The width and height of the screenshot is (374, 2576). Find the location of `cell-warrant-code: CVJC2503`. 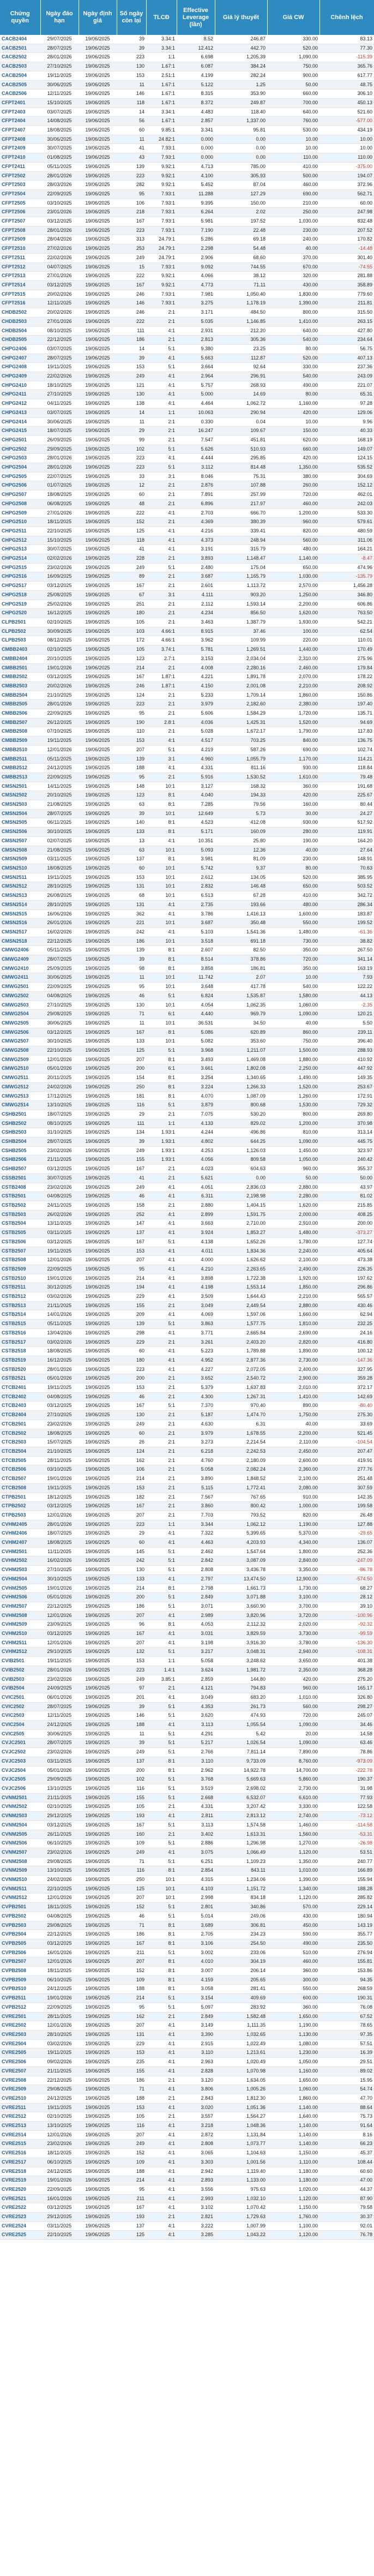

cell-warrant-code: CVJC2503 is located at coordinates (20, 1762).